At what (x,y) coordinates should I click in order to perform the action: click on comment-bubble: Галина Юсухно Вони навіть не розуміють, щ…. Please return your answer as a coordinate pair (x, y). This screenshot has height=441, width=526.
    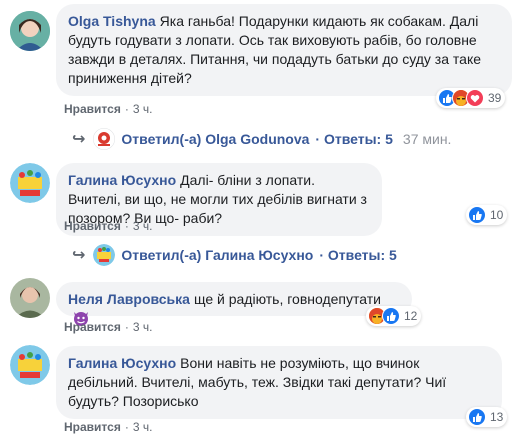
    Looking at the image, I should click on (279, 382).